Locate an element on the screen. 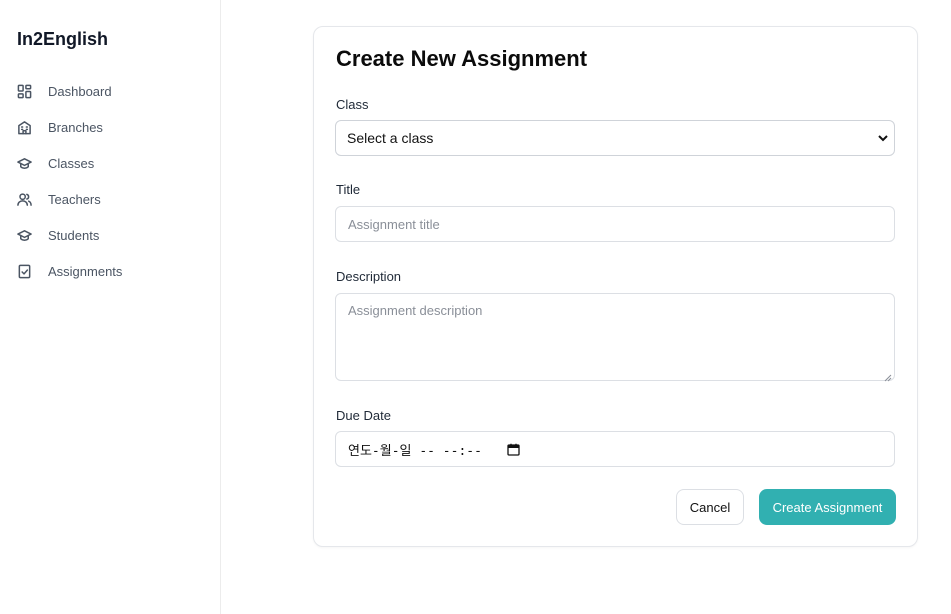  description-label: Description is located at coordinates (369, 276).